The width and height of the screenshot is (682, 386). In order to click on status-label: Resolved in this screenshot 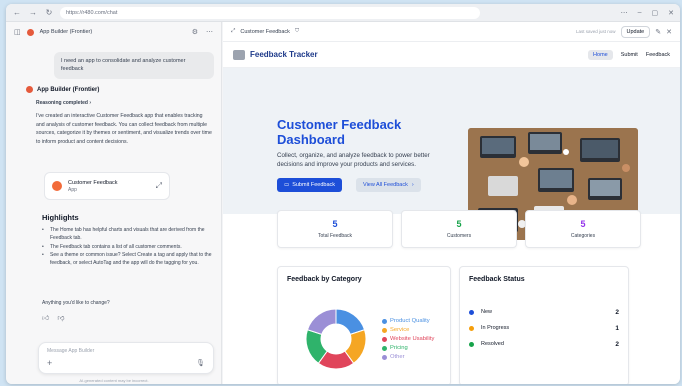, I will do `click(492, 344)`.